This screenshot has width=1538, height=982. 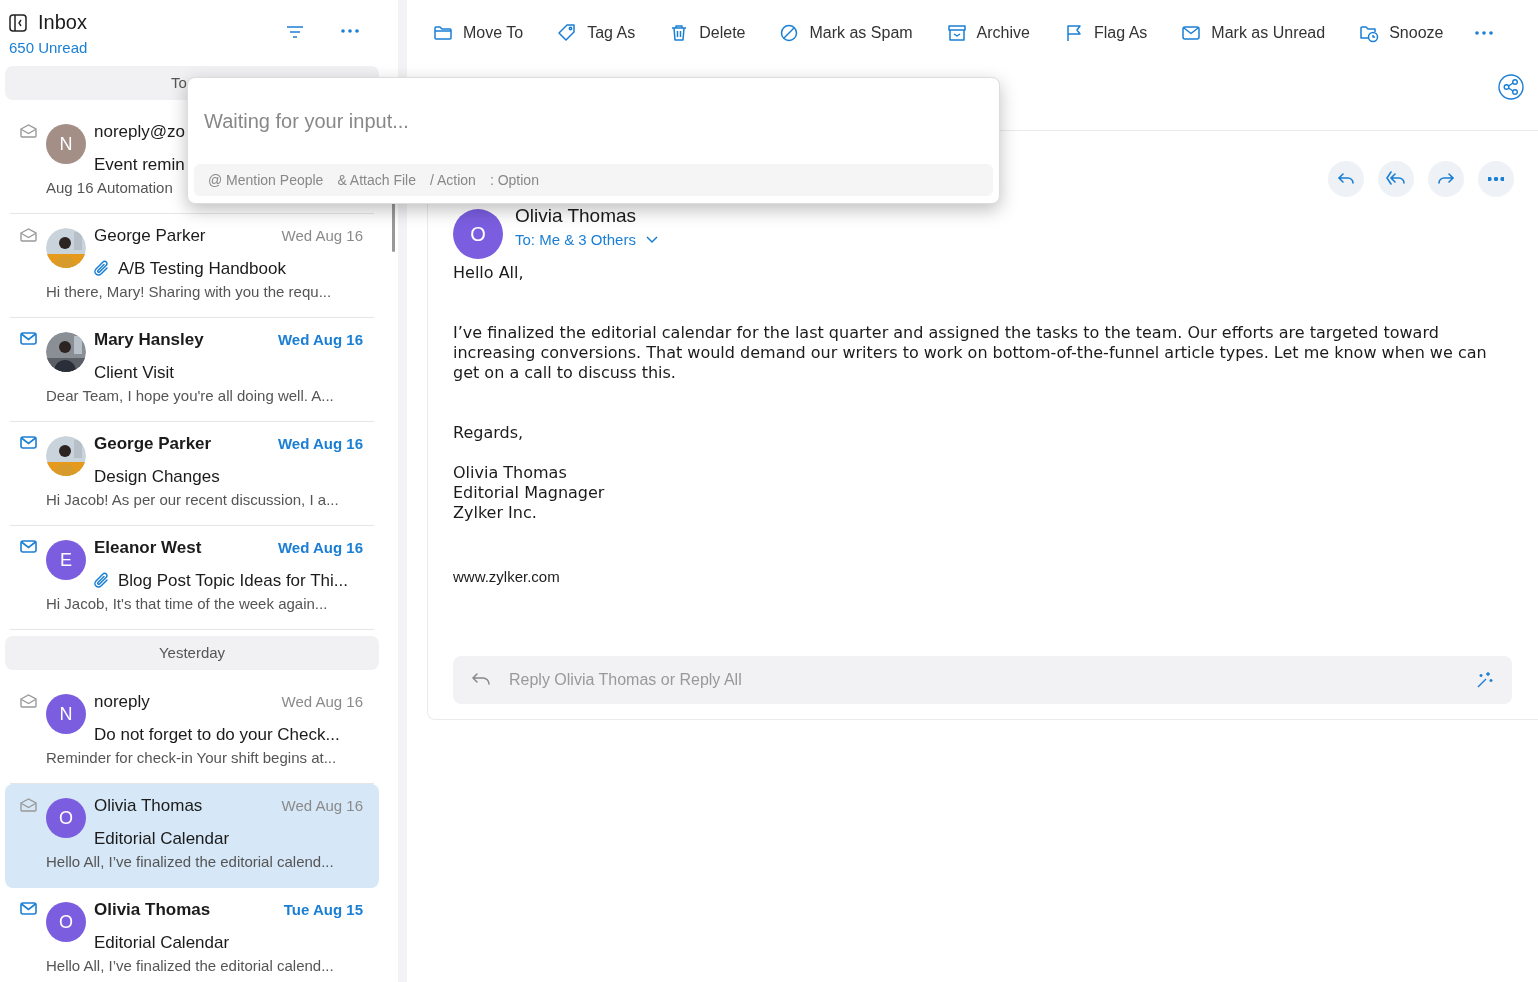 What do you see at coordinates (202, 269) in the screenshot?
I see `mail-subject: A/B Testing Handbook` at bounding box center [202, 269].